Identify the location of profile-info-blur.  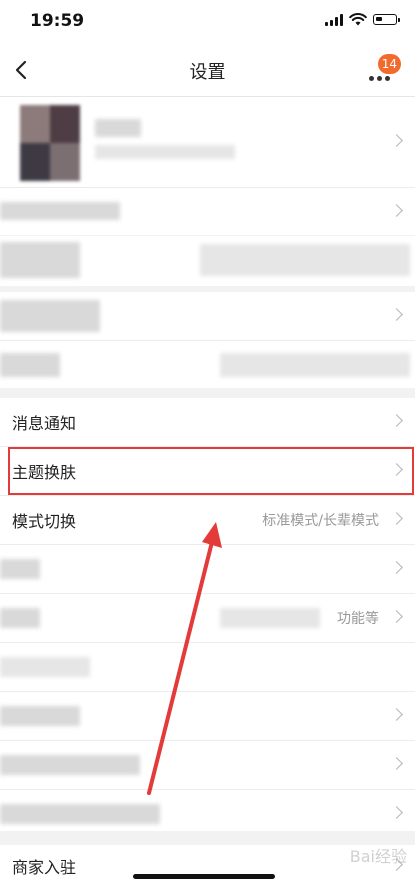
(165, 152).